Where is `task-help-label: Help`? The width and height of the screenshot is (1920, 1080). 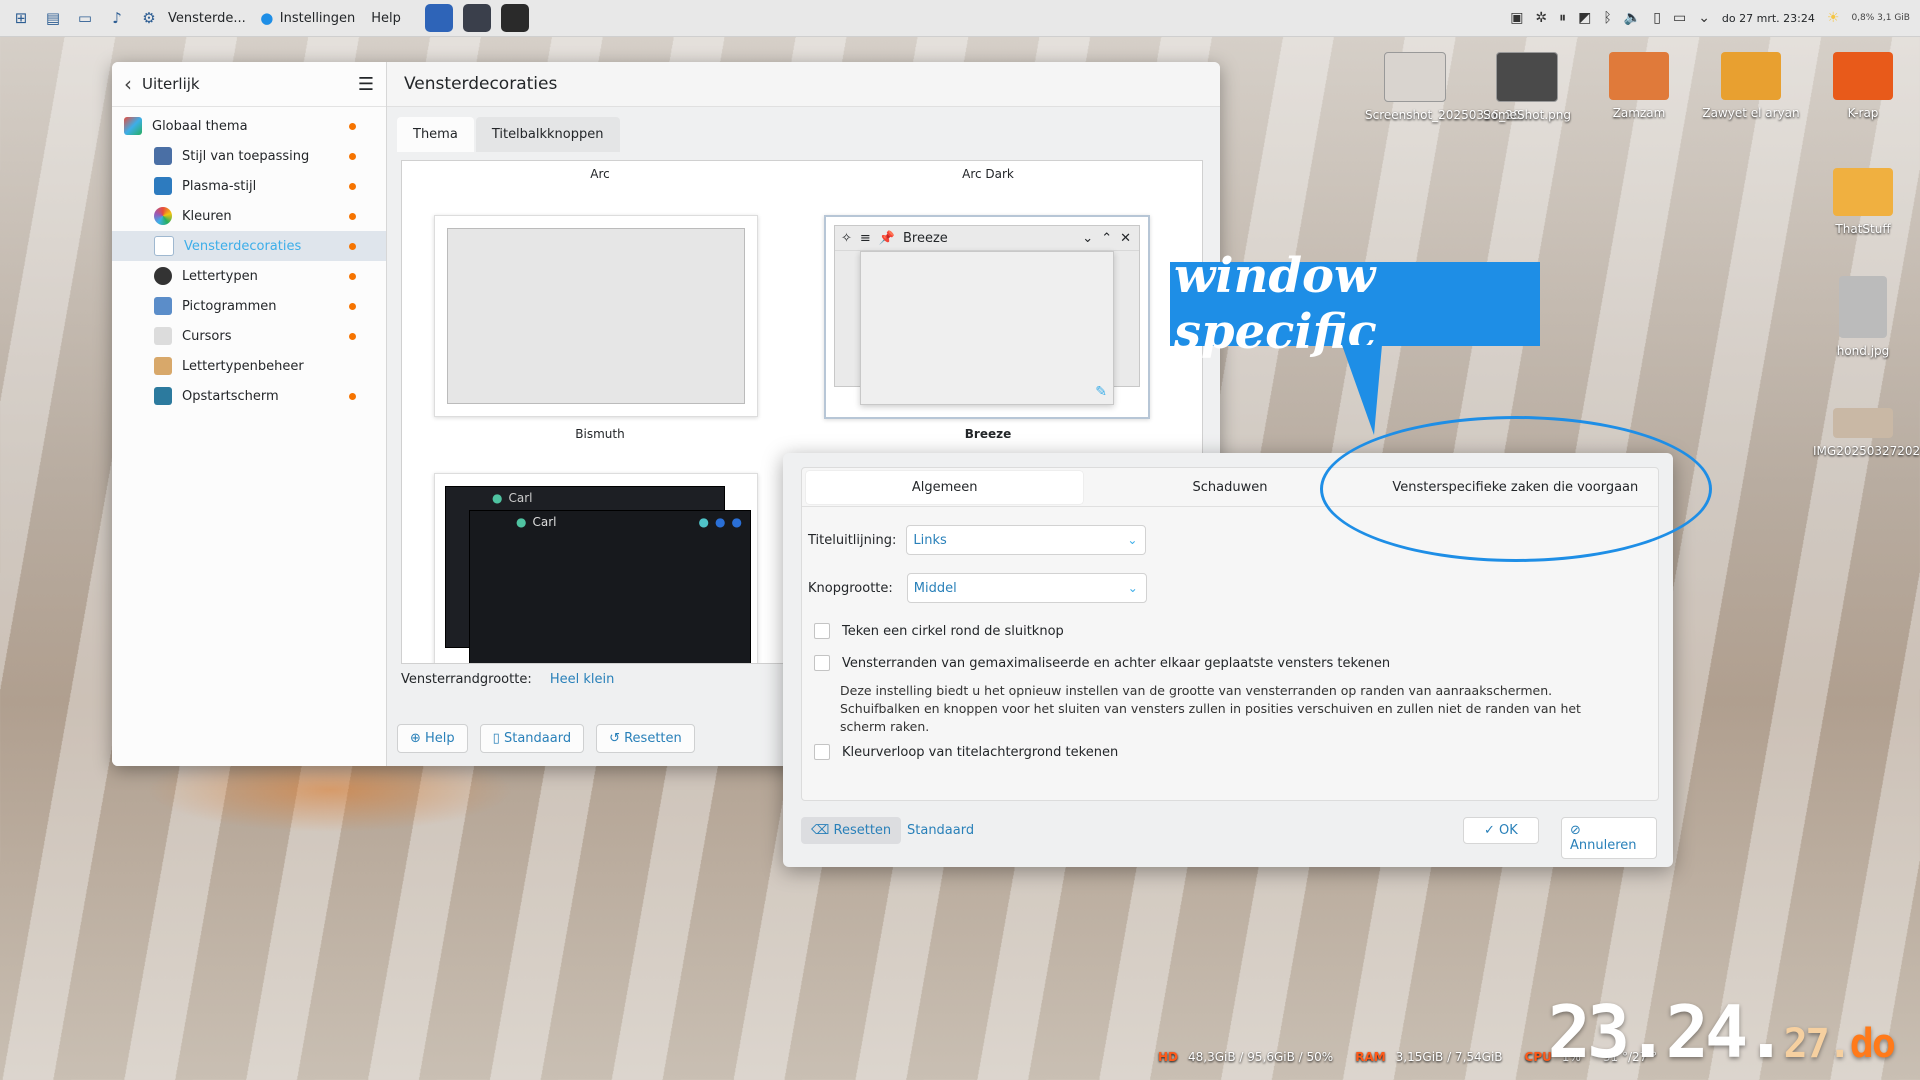
task-help-label: Help is located at coordinates (386, 18).